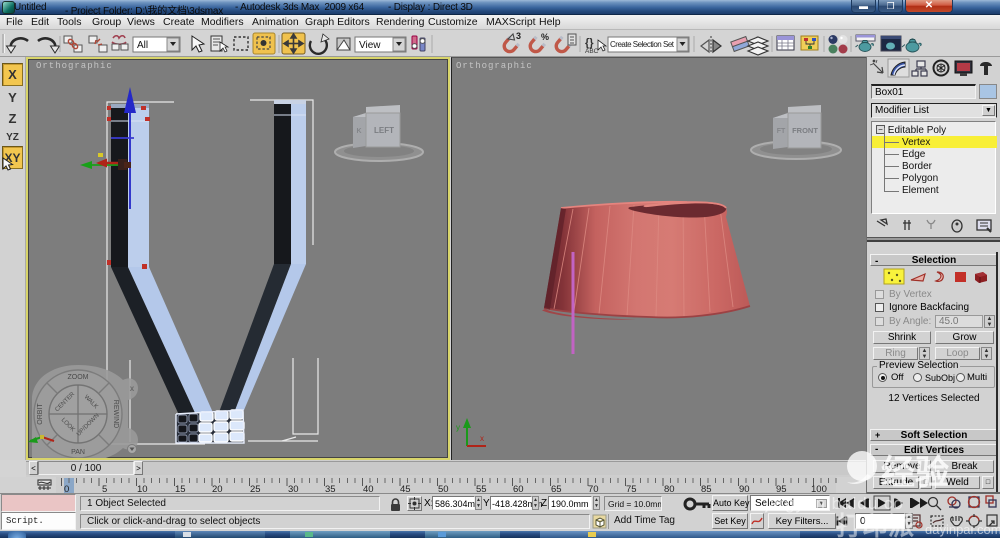  Describe the element at coordinates (358, 131) in the screenshot. I see `svg-text: K` at that location.